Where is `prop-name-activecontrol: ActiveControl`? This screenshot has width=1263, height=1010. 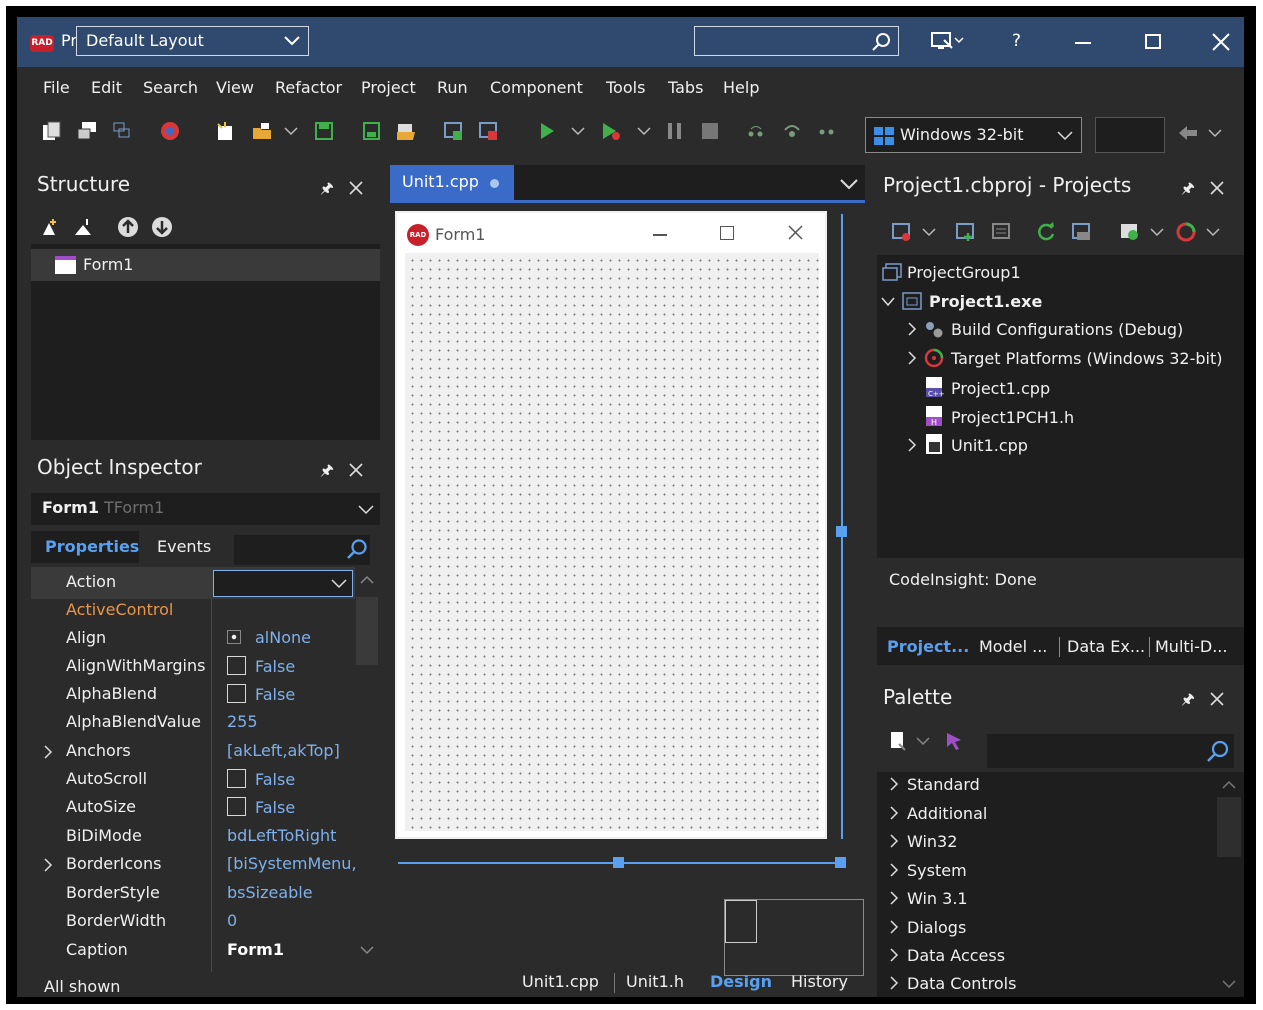
prop-name-activecontrol: ActiveControl is located at coordinates (119, 609).